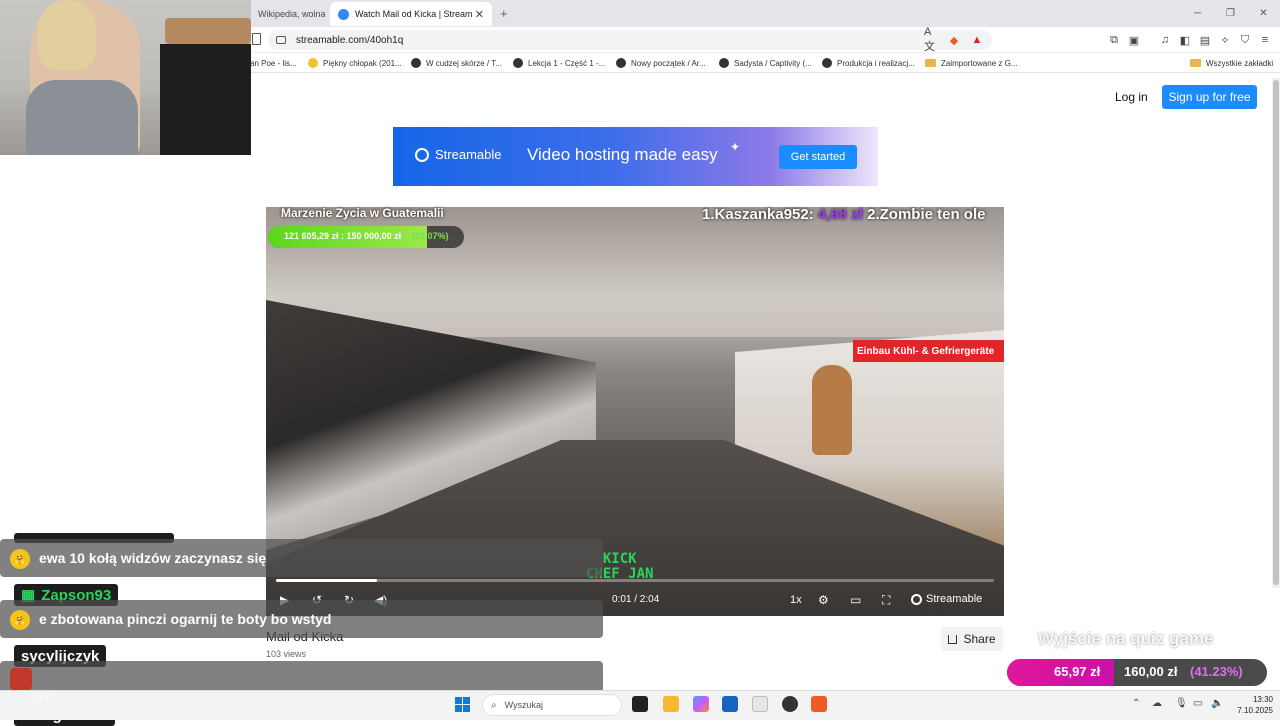  What do you see at coordinates (886, 600) in the screenshot?
I see `fullscreen-icon: ⛶` at bounding box center [886, 600].